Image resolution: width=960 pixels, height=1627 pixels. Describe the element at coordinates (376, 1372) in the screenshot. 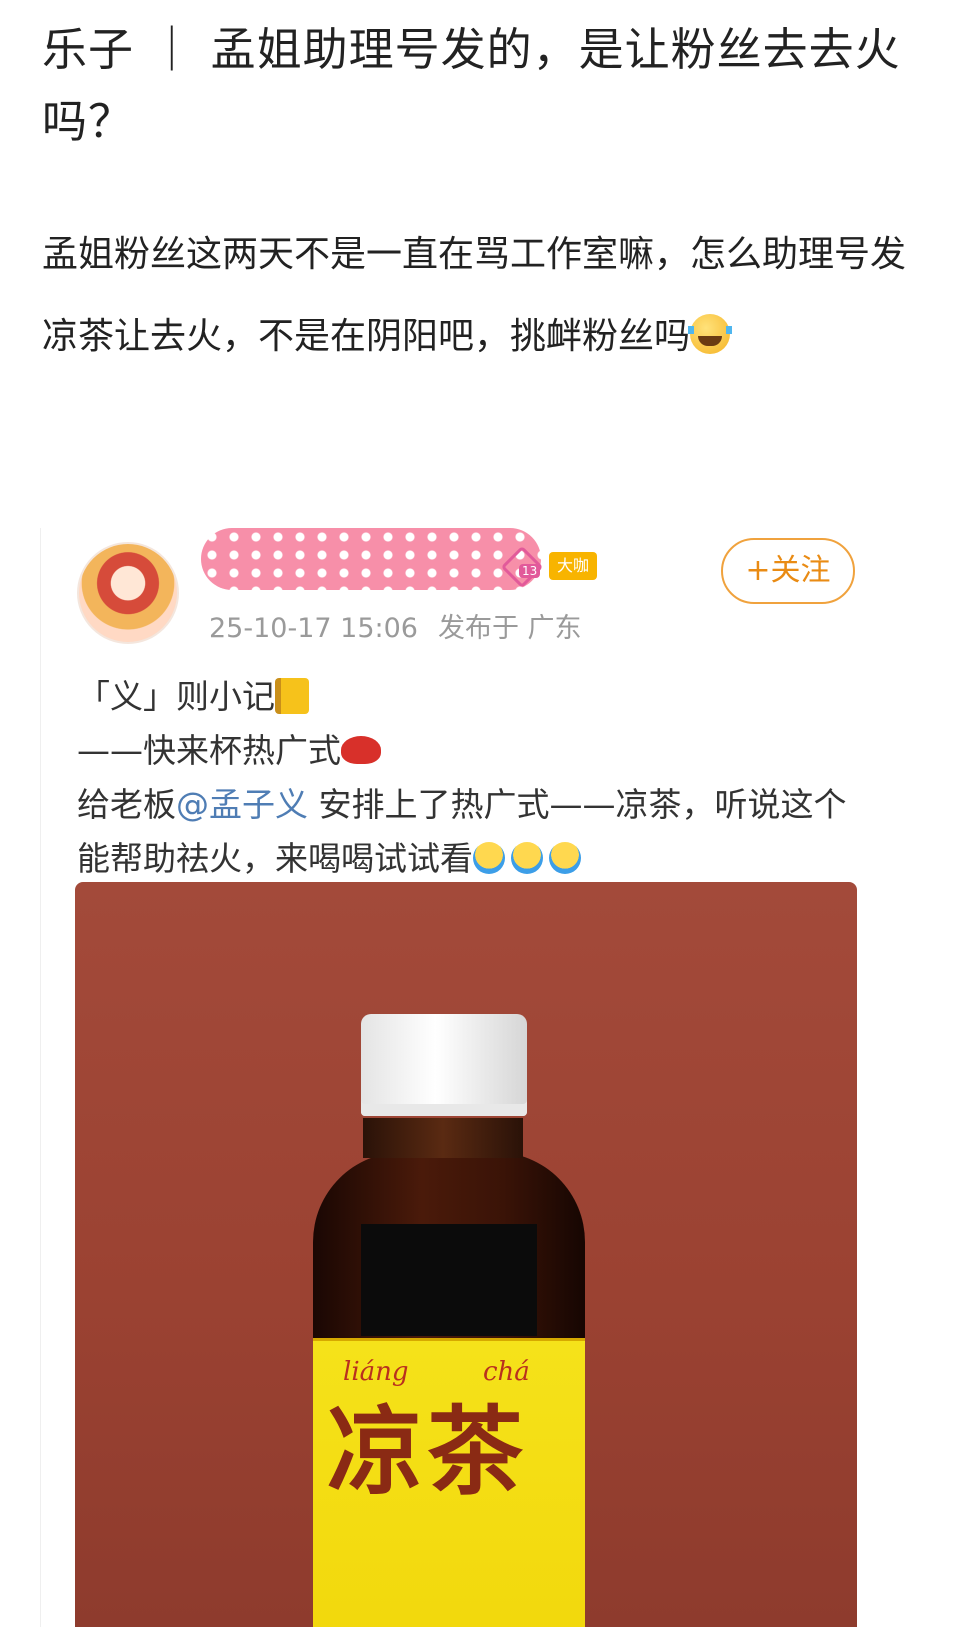

I see `label-pinyin-liang: liáng` at that location.